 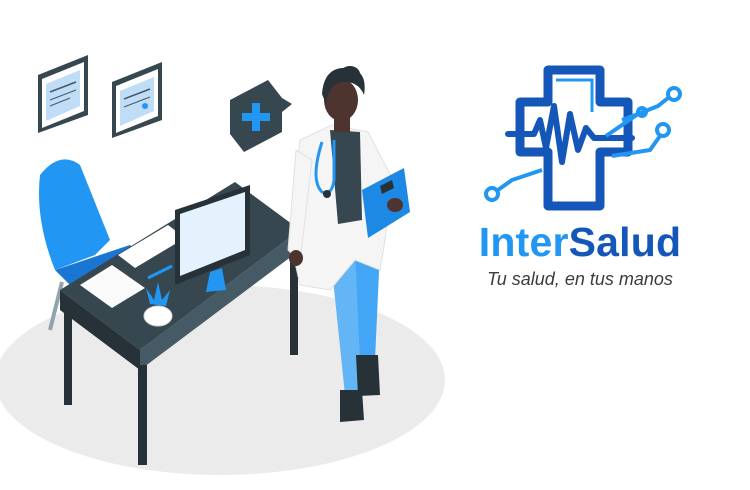 What do you see at coordinates (137, 100) in the screenshot?
I see `diploma-right` at bounding box center [137, 100].